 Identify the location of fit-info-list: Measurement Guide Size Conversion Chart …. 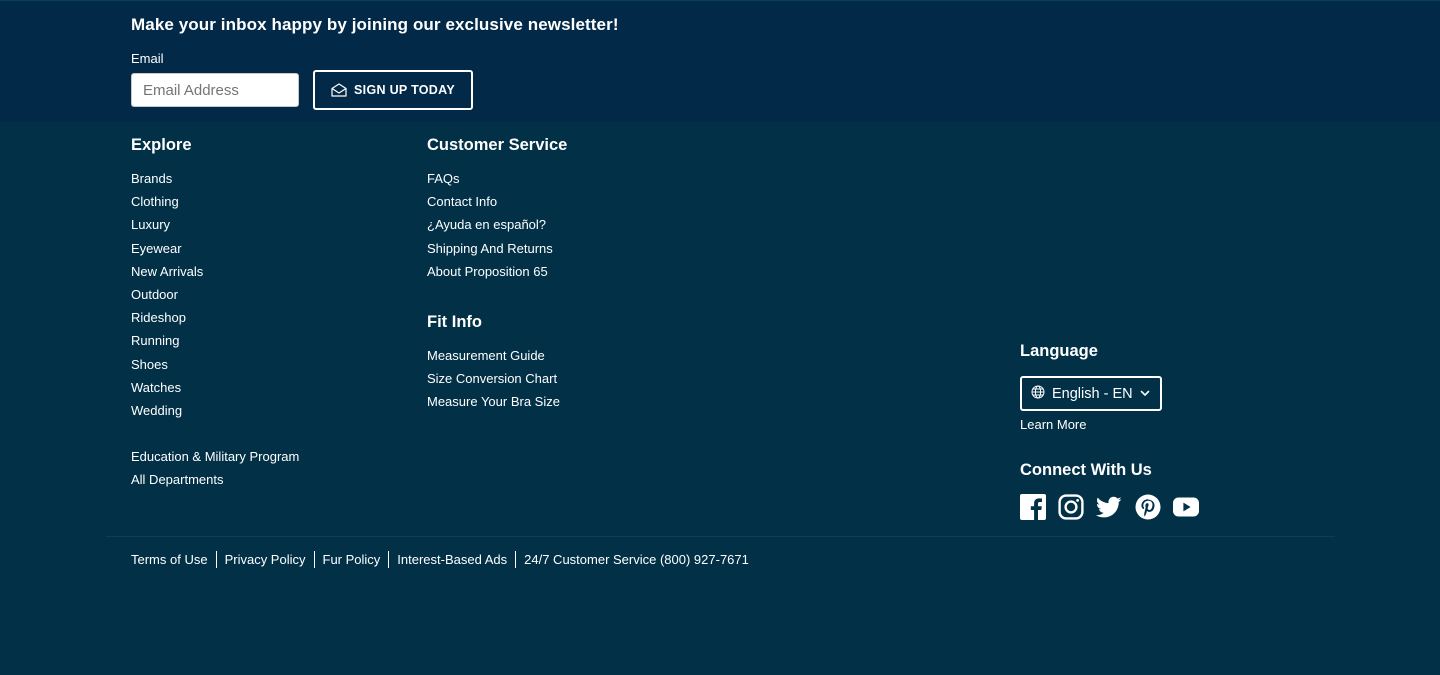
(493, 379).